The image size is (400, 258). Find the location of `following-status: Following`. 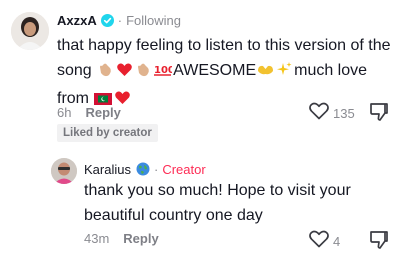

following-status: Following is located at coordinates (154, 20).